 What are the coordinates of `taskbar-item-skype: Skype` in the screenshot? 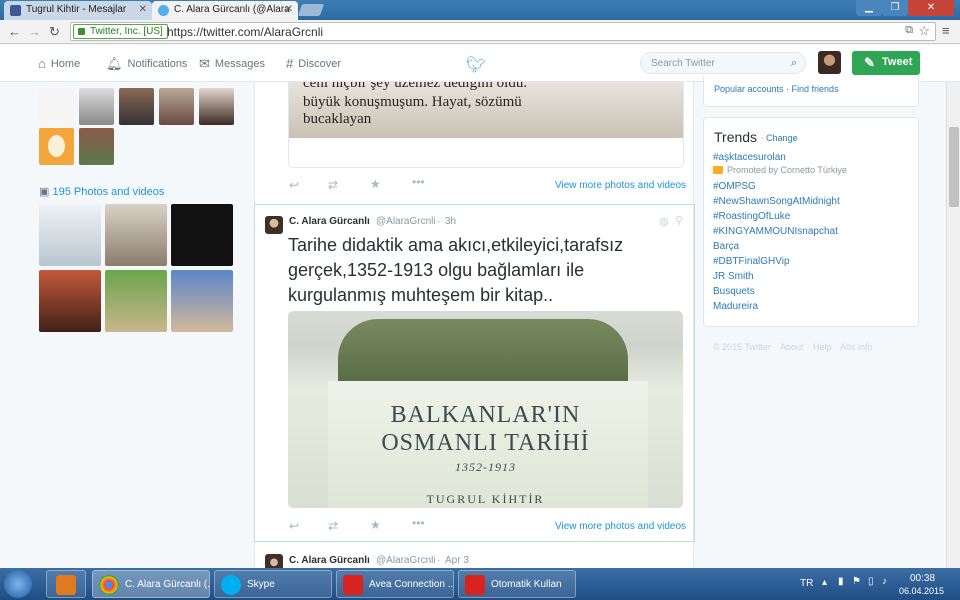 It's located at (273, 584).